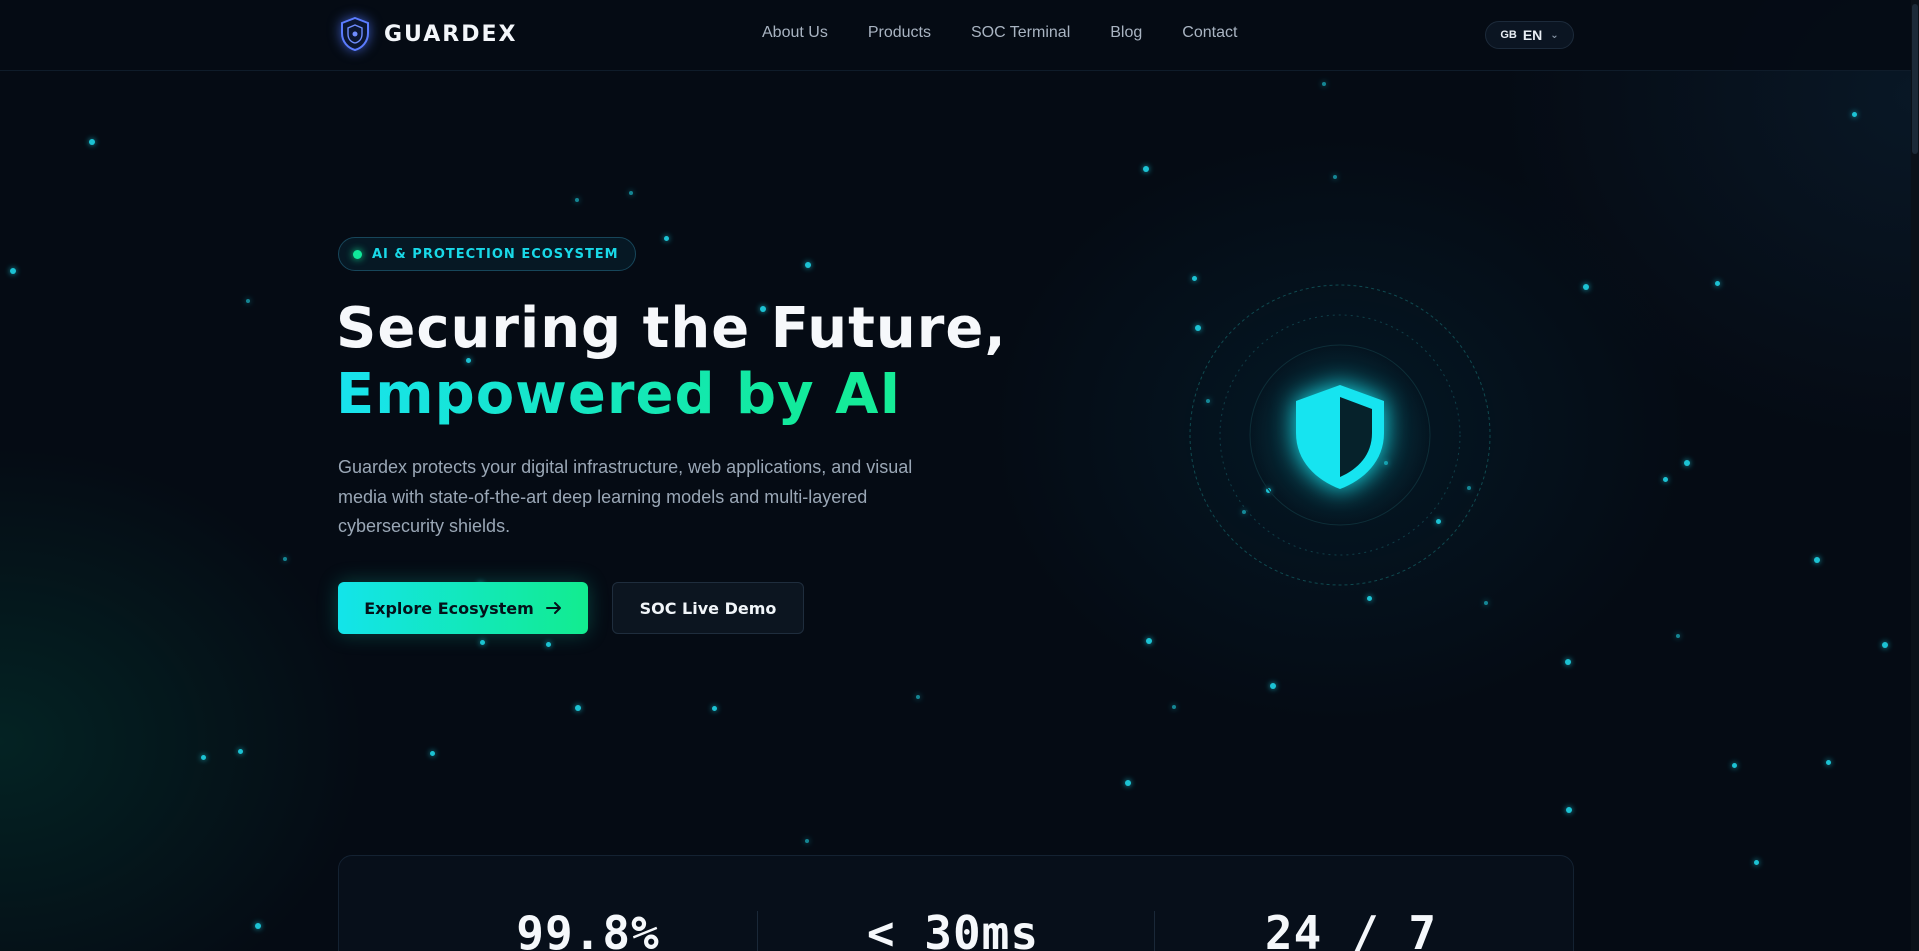 Image resolution: width=1919 pixels, height=951 pixels. Describe the element at coordinates (451, 34) in the screenshot. I see `brand-name: GUARDEX` at that location.